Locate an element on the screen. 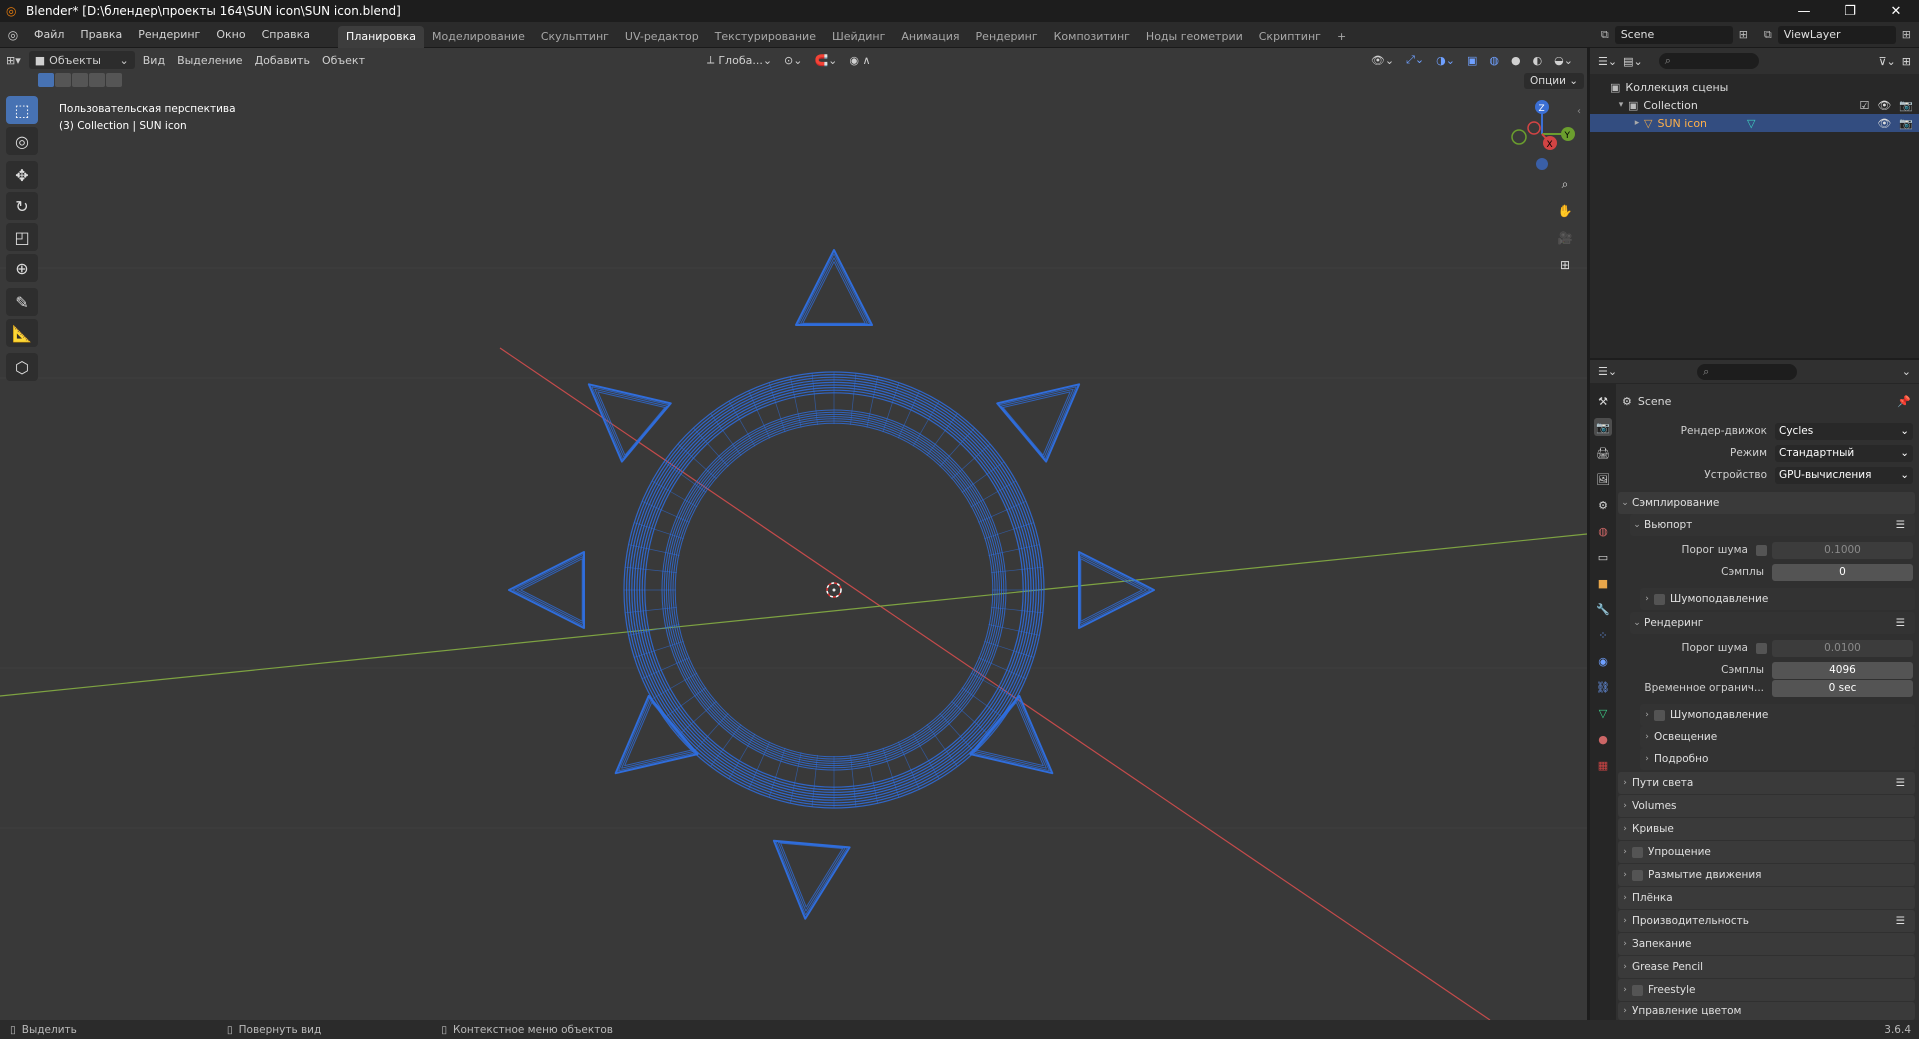 Image resolution: width=1919 pixels, height=1039 pixels. data-tab-icon: ▽ is located at coordinates (1603, 713).